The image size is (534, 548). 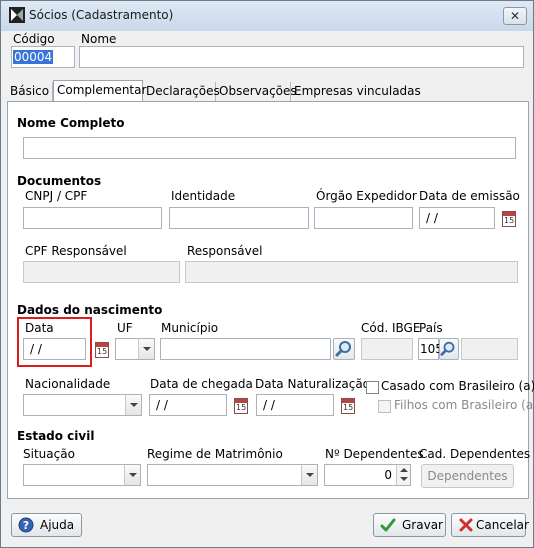 What do you see at coordinates (466, 525) in the screenshot?
I see `x-icon` at bounding box center [466, 525].